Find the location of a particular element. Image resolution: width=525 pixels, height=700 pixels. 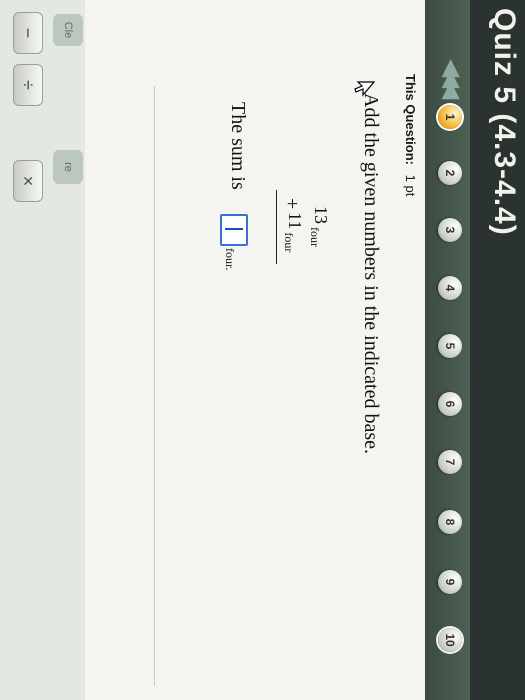

panel-divider is located at coordinates (154, 386).